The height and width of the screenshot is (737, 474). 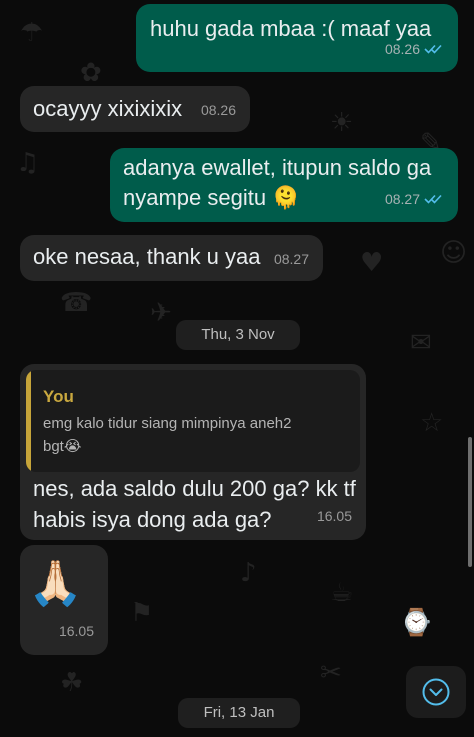 I want to click on message-text-line: nes, ada saldo dulu 200 ga? kk tf, so click(x=194, y=488).